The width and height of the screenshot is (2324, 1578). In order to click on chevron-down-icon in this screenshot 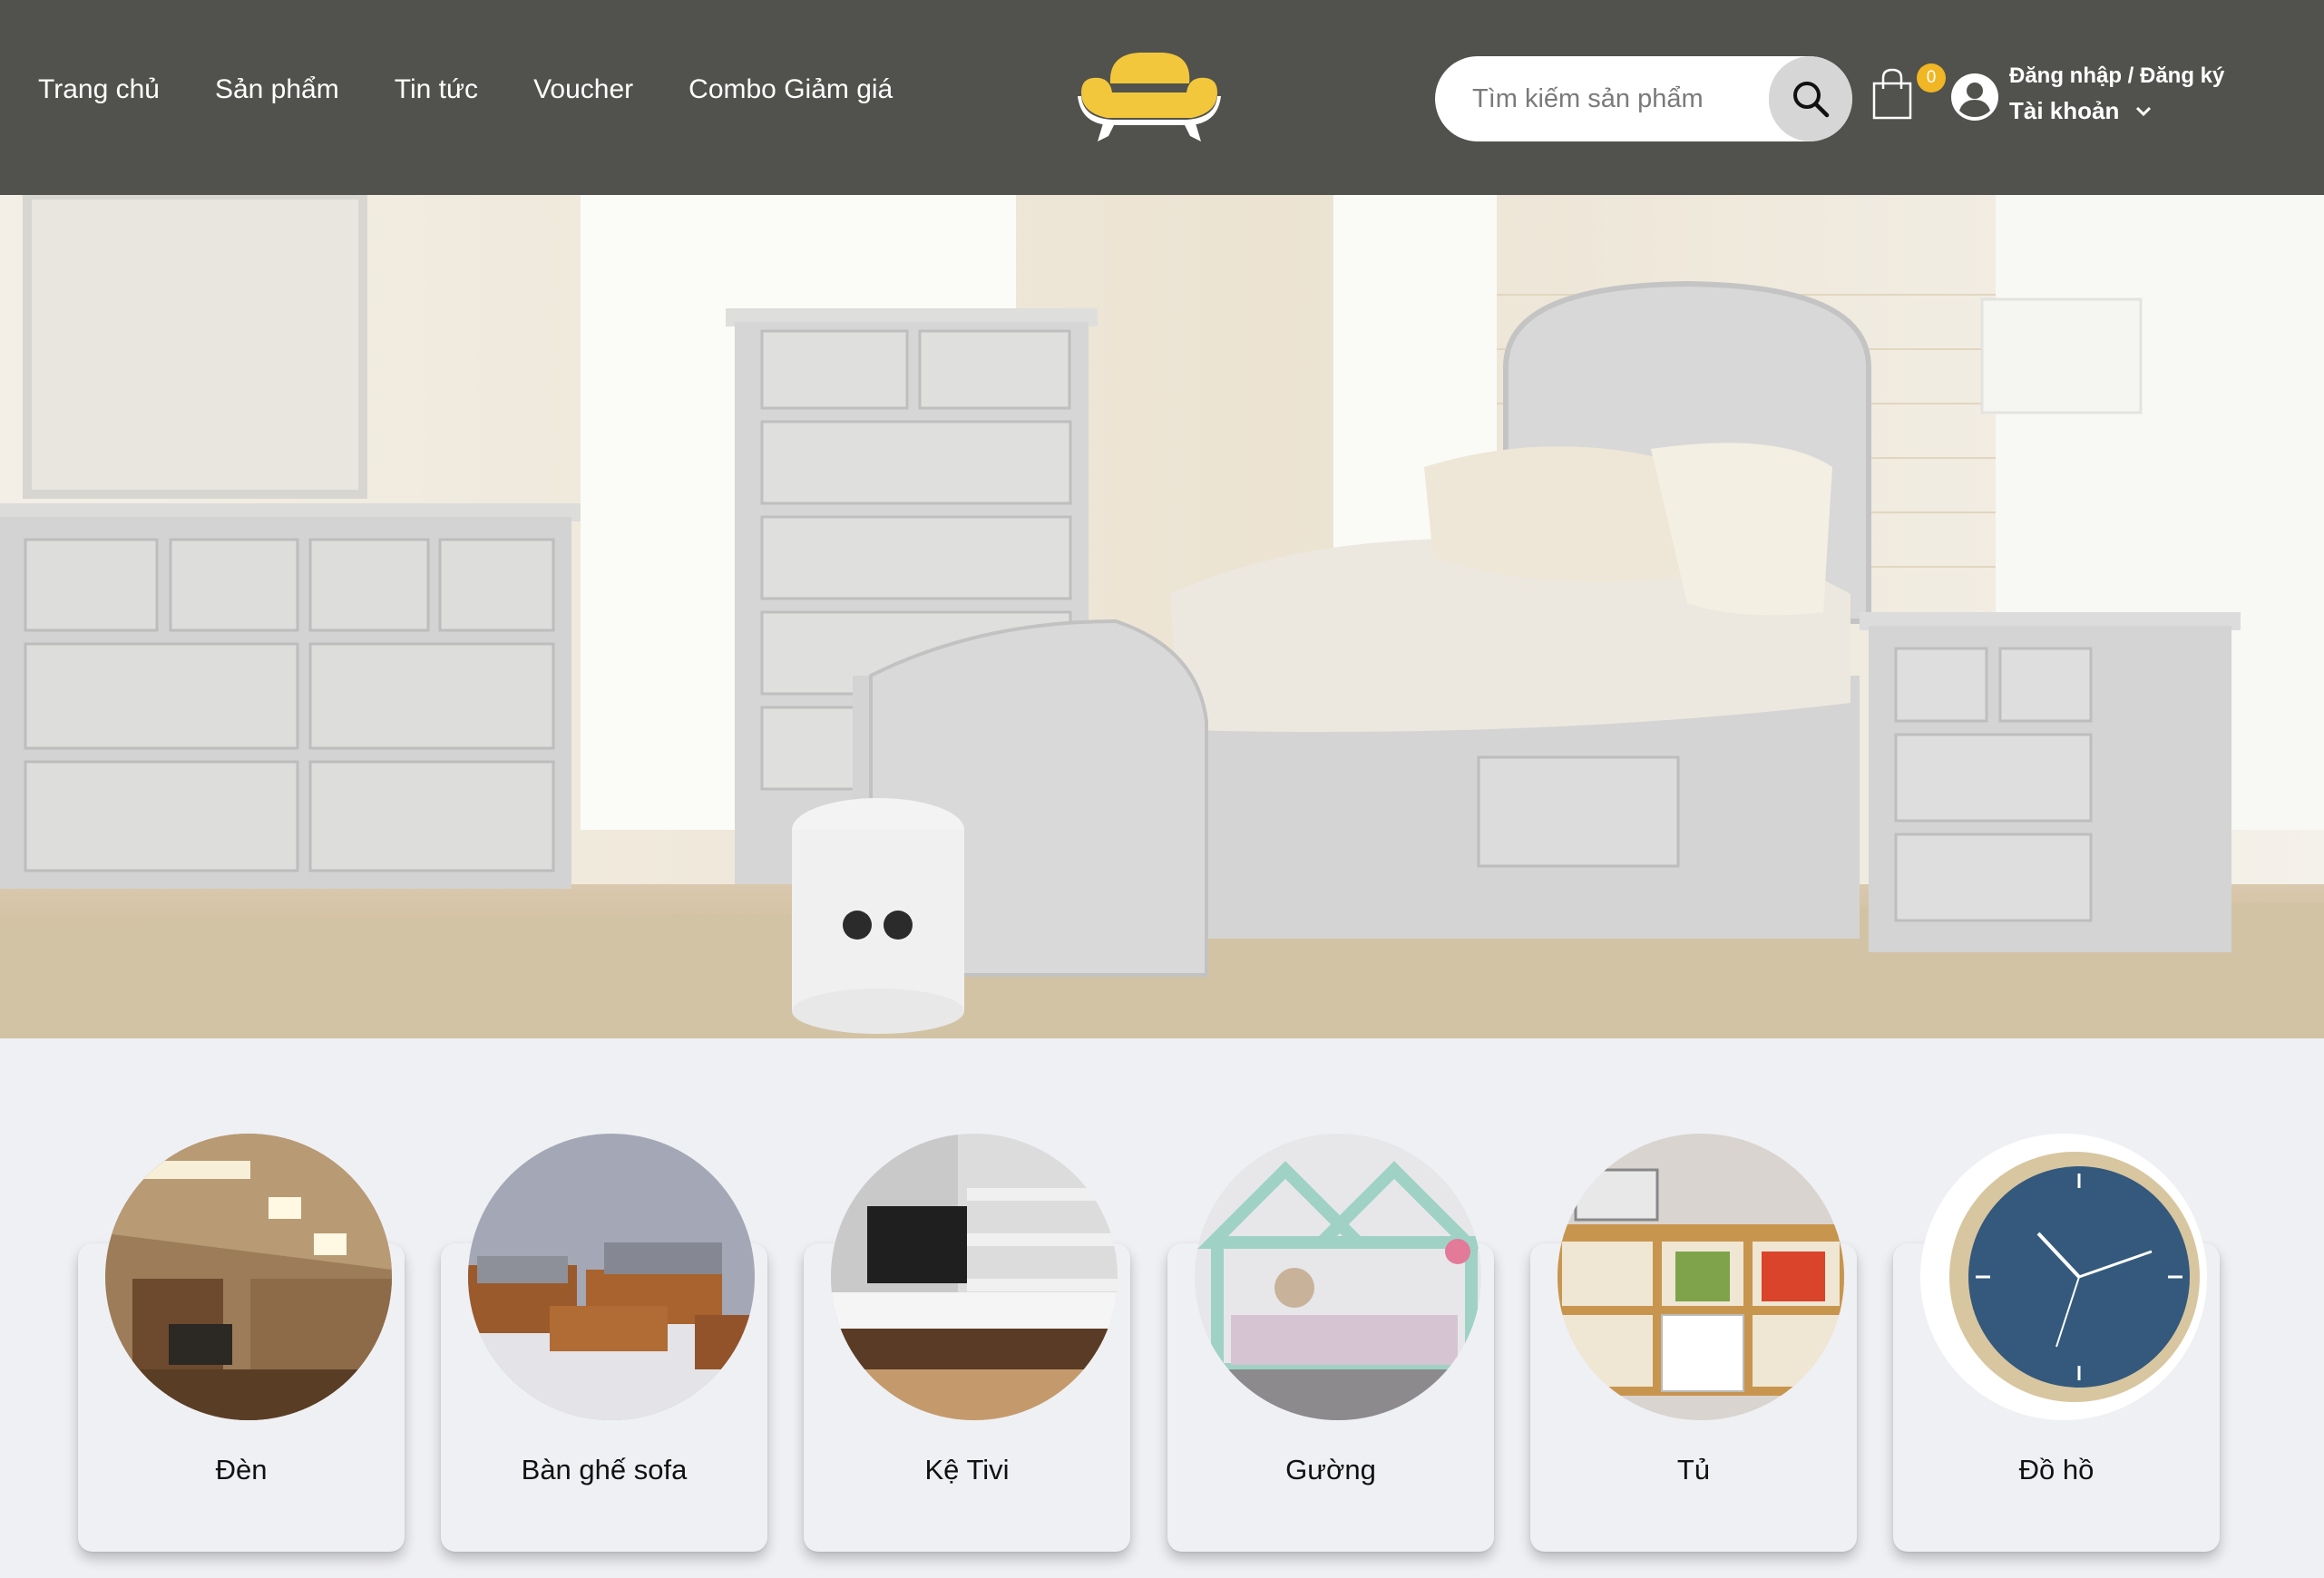, I will do `click(2144, 111)`.